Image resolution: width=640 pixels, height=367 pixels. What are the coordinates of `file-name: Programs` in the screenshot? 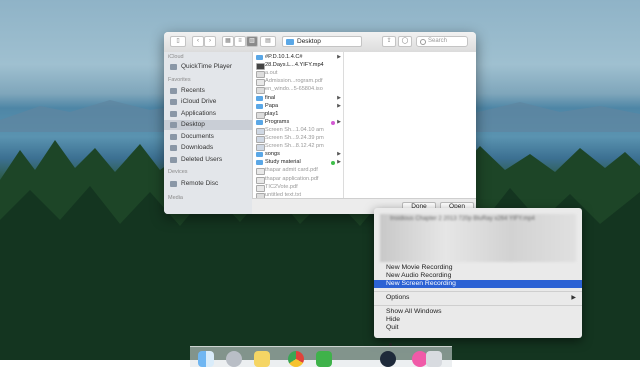 It's located at (277, 121).